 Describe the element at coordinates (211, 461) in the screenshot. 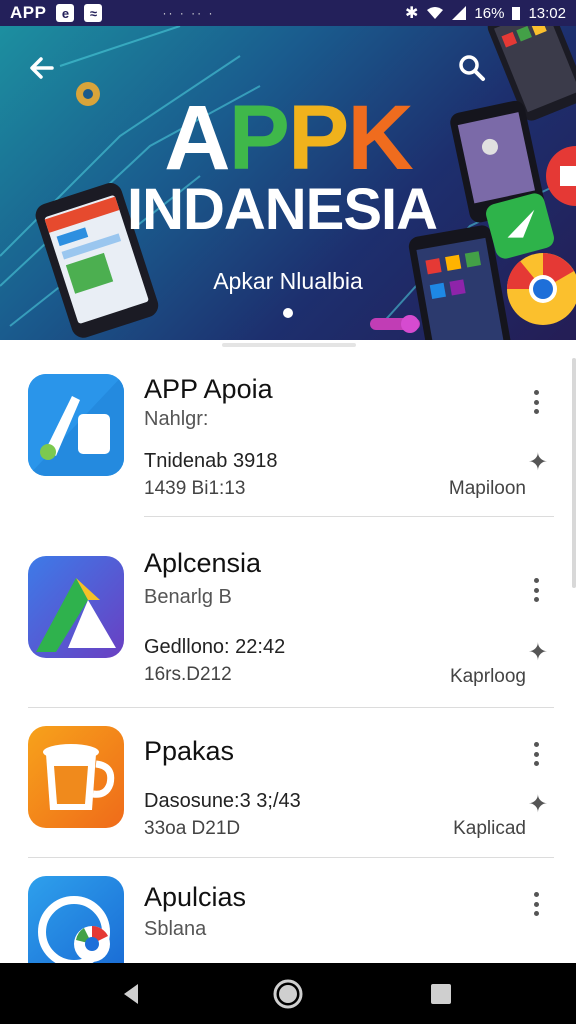

I see `app-detail-line1: Tnidenab 3918` at that location.